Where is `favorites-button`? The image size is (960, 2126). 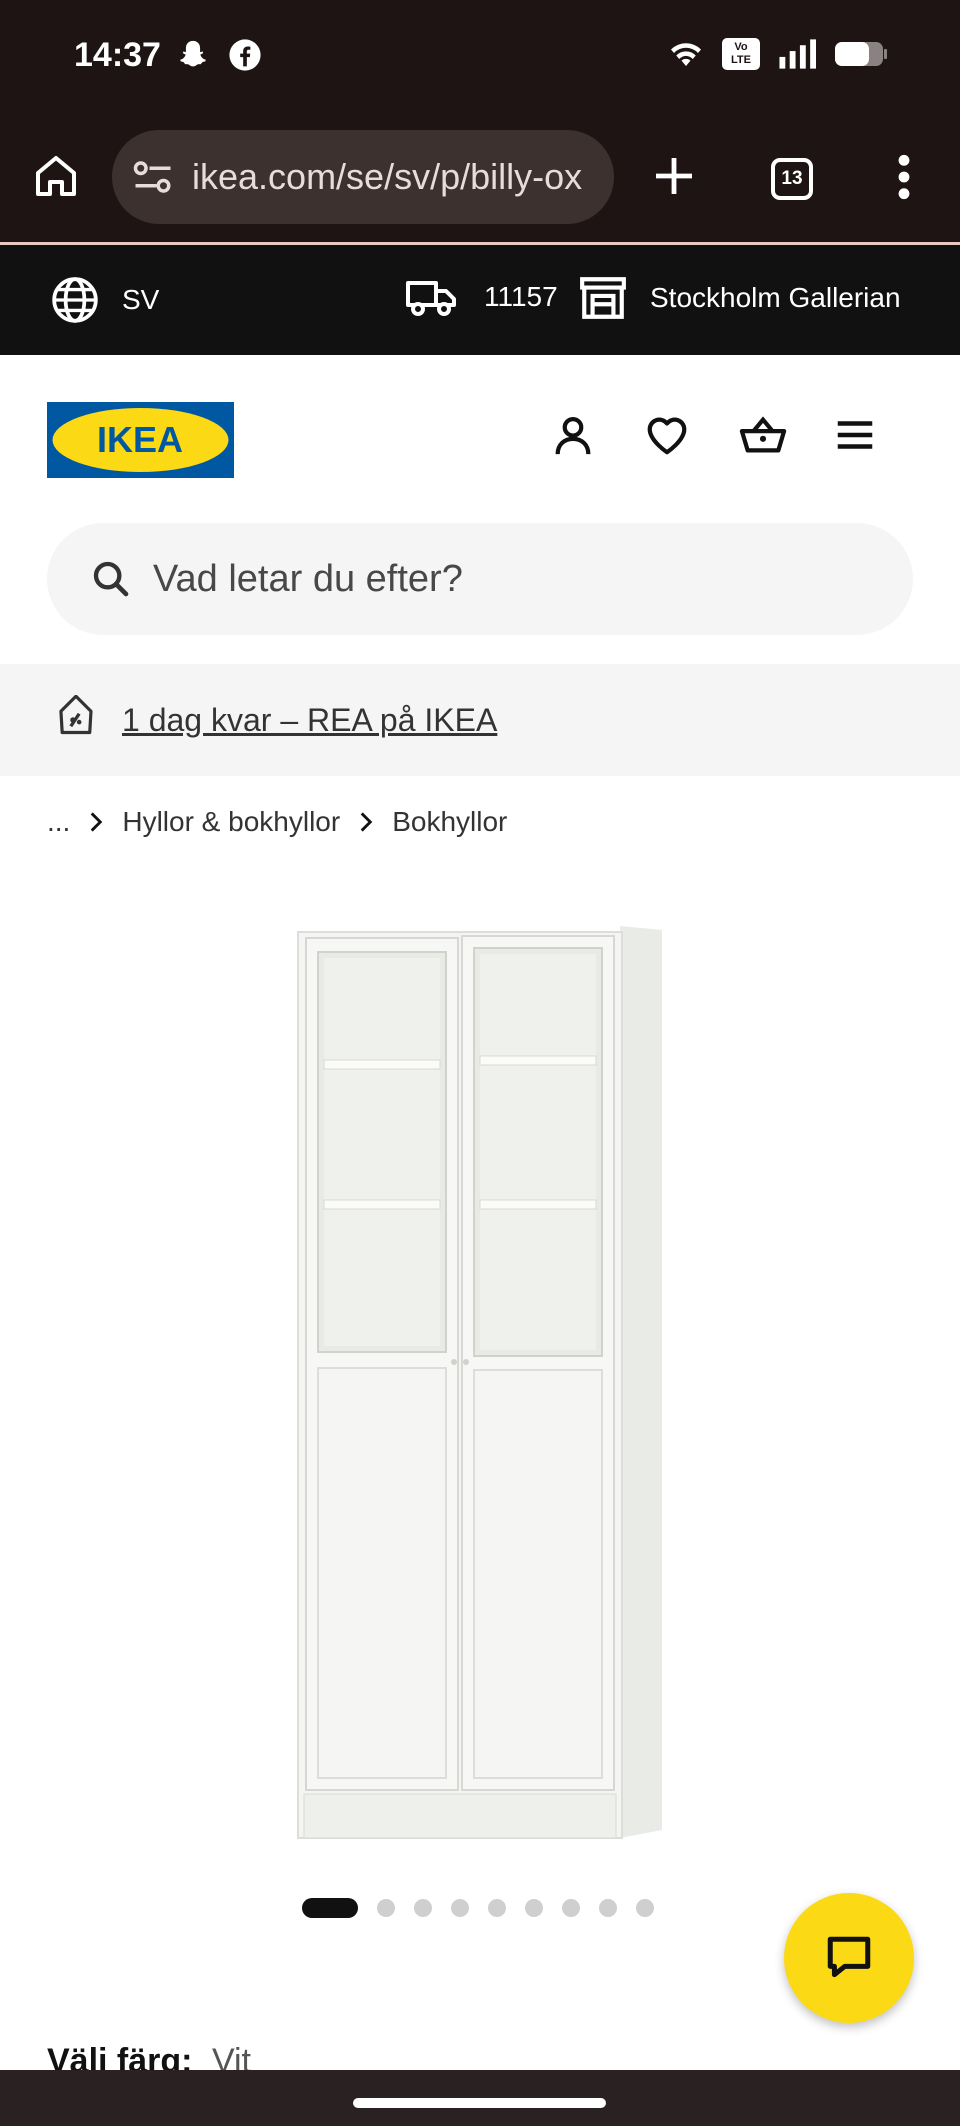 favorites-button is located at coordinates (667, 435).